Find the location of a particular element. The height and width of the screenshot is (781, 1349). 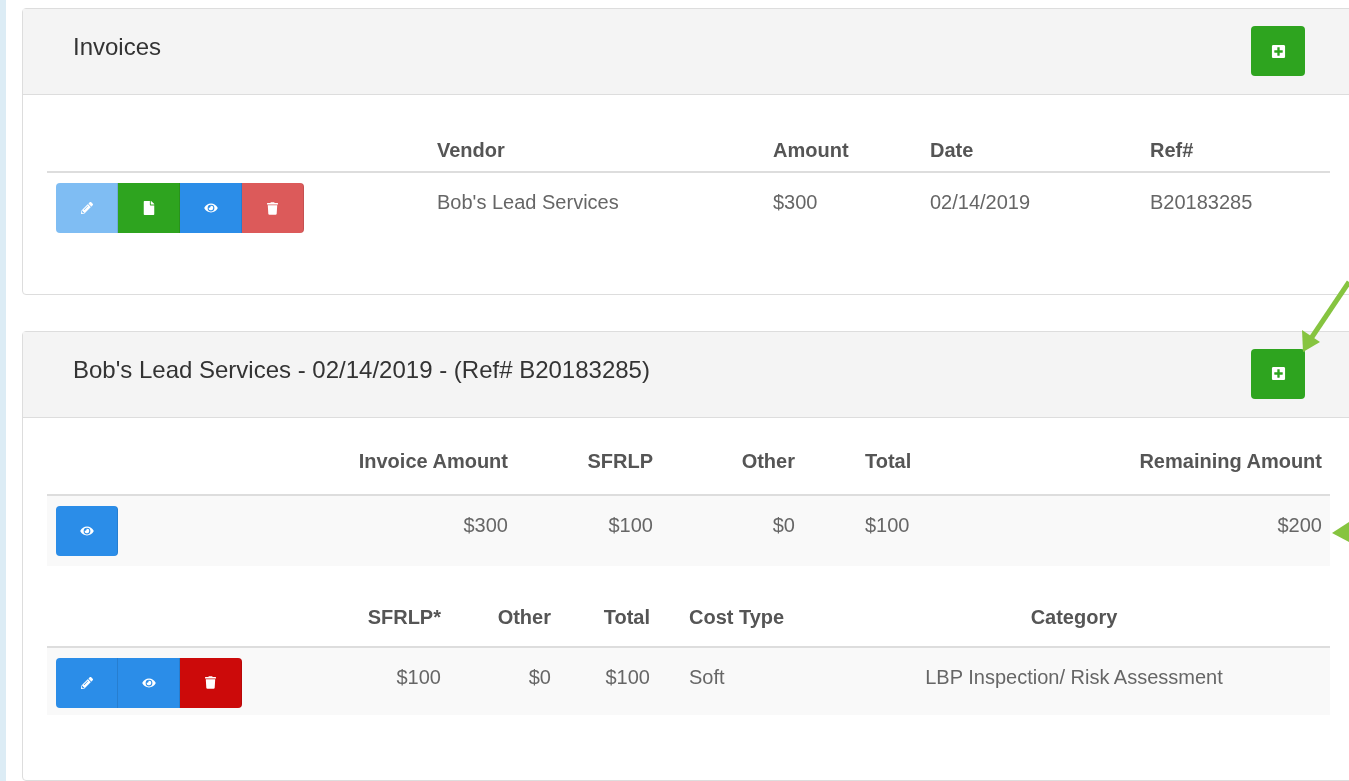

column-header: Date is located at coordinates (952, 150).